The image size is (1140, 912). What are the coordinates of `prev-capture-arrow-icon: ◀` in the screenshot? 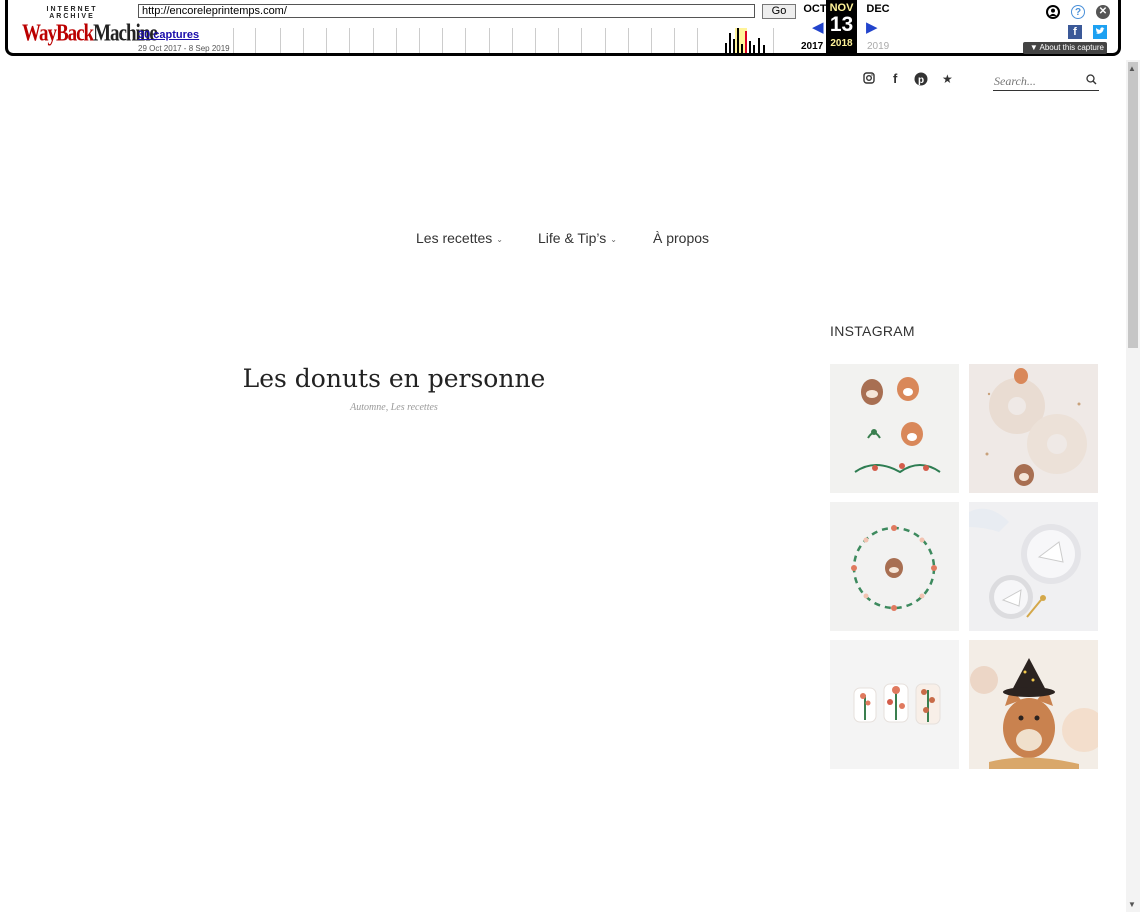 It's located at (818, 27).